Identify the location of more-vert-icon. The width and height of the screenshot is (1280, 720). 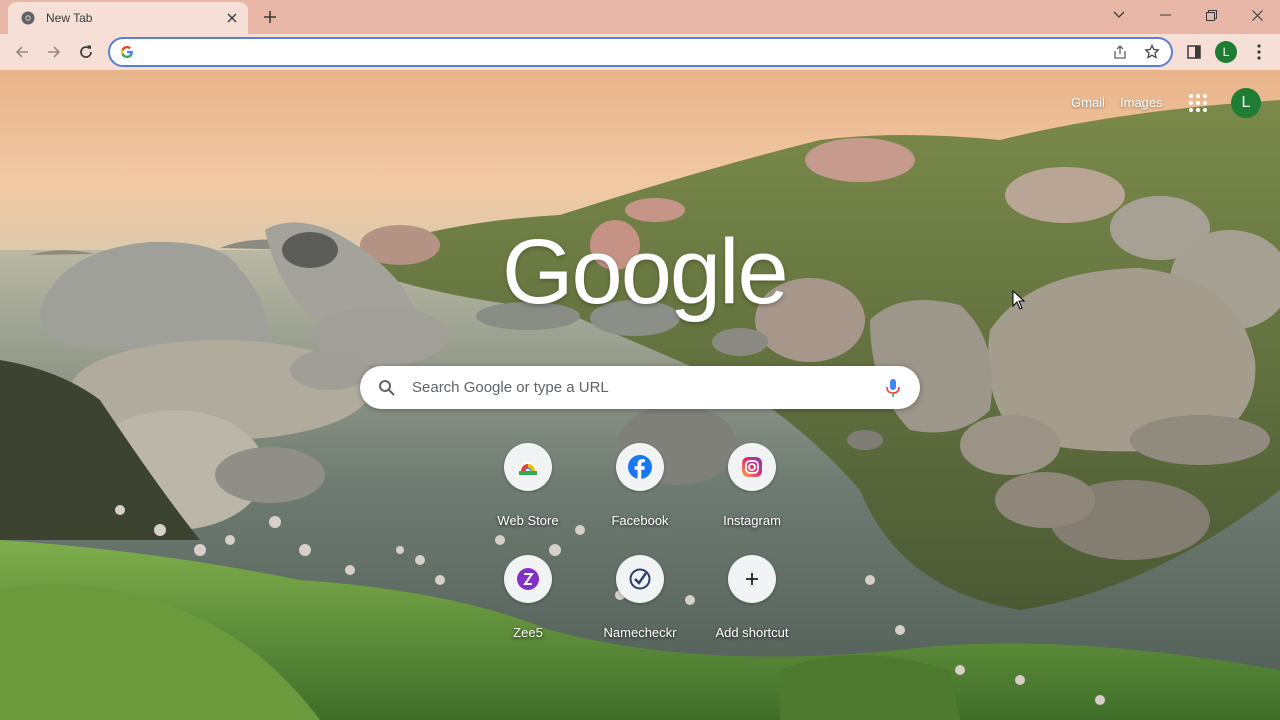
(1259, 52).